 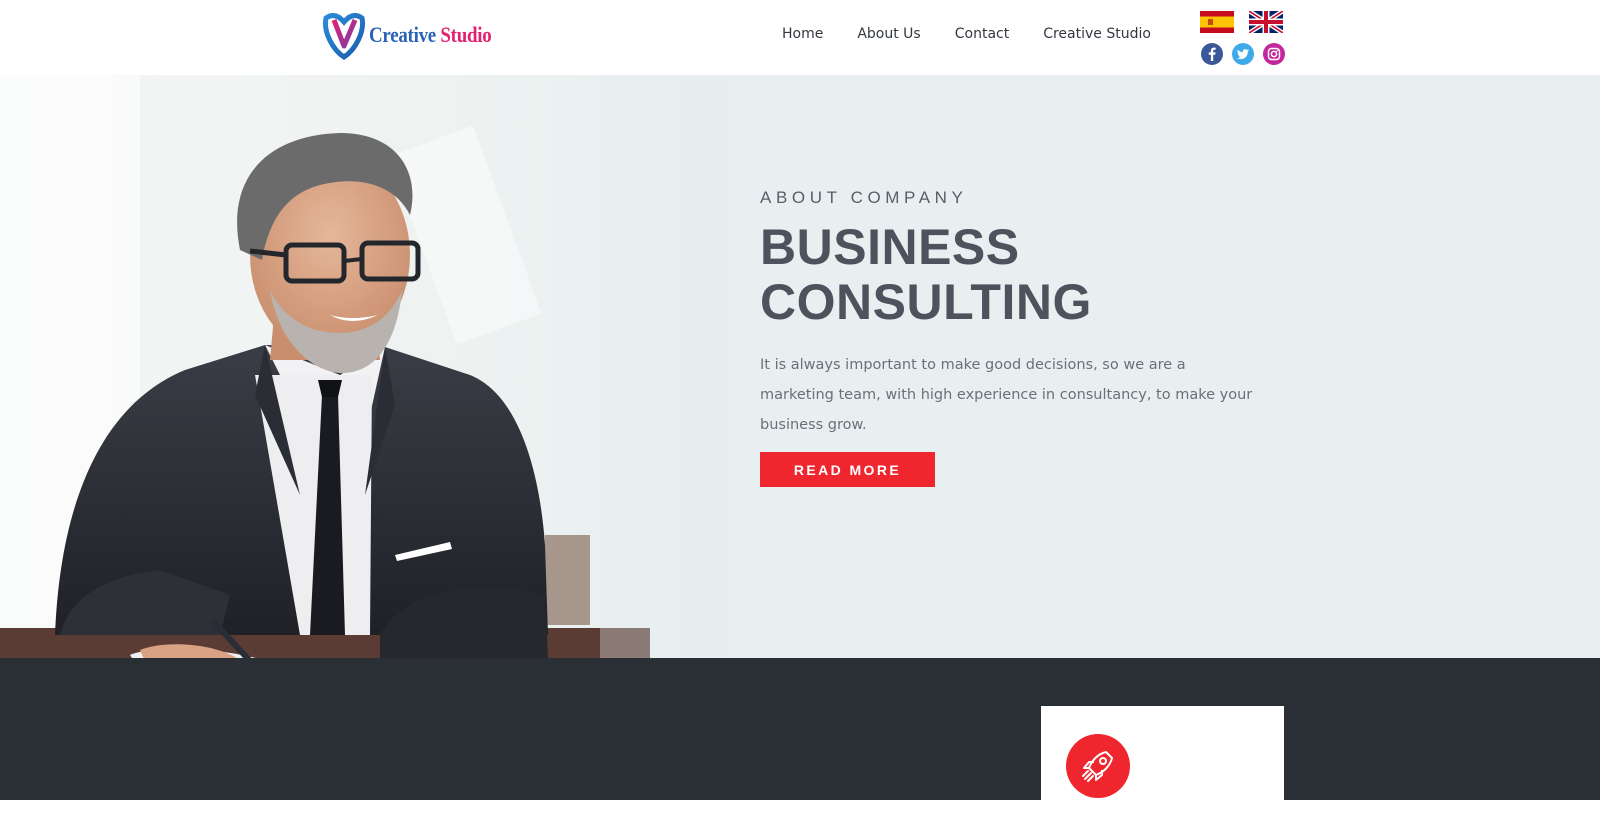 I want to click on logo-word-creative: Creative, so click(x=402, y=34).